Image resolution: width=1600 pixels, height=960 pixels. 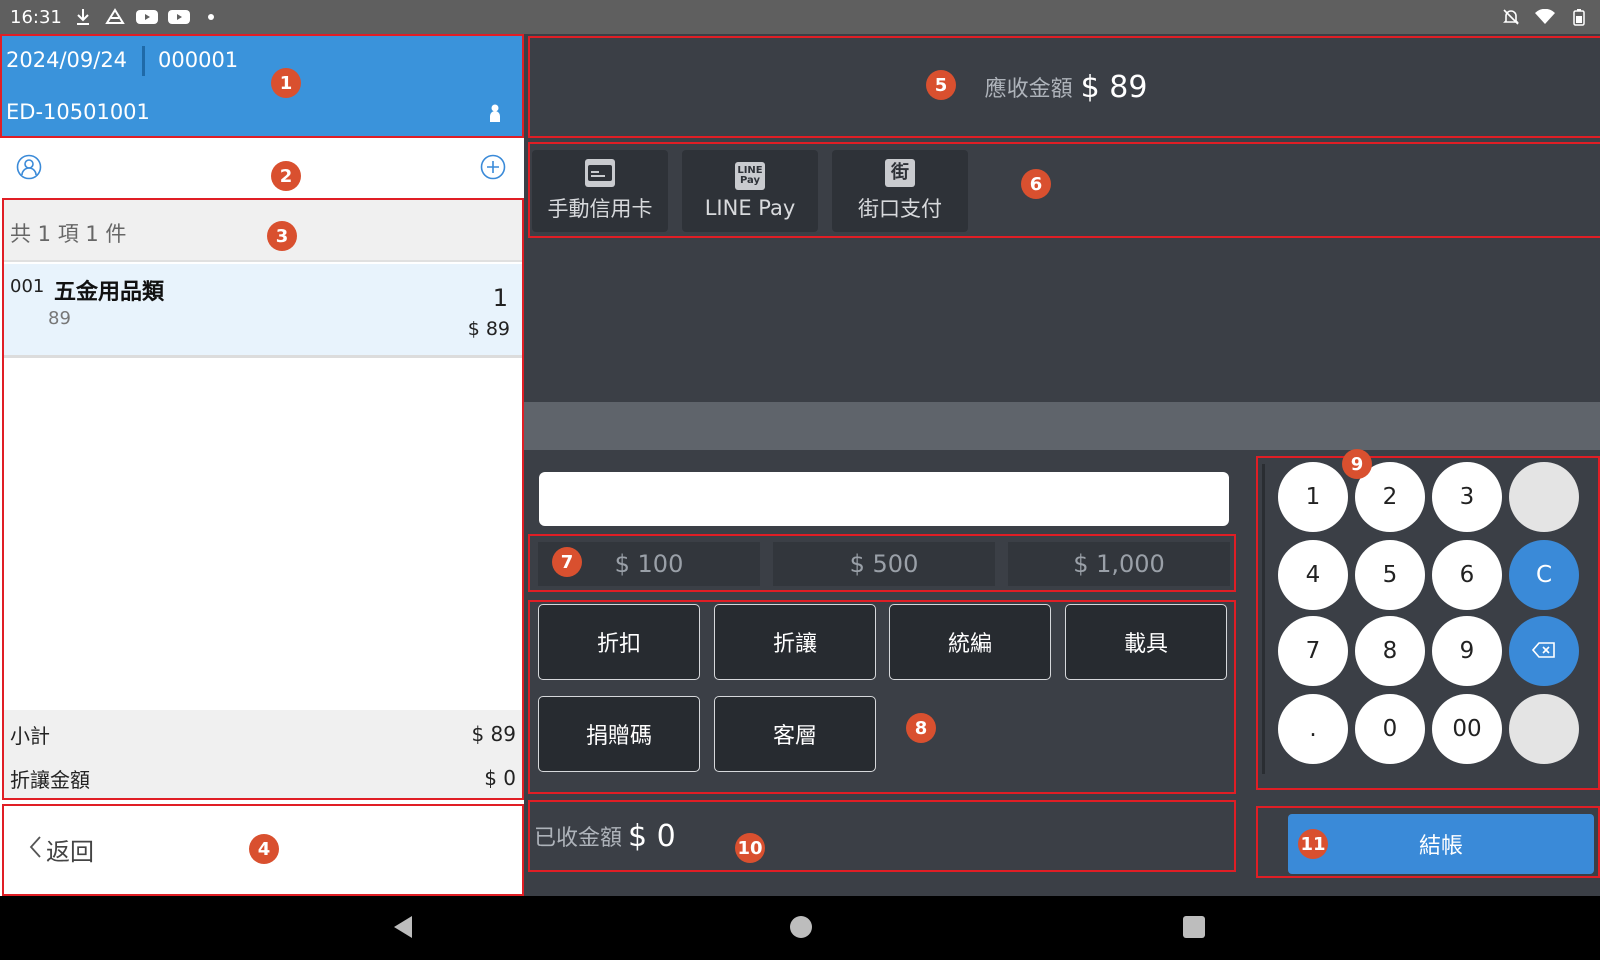 I want to click on line-pay-button: LINE Pay LINE Pay, so click(x=750, y=191).